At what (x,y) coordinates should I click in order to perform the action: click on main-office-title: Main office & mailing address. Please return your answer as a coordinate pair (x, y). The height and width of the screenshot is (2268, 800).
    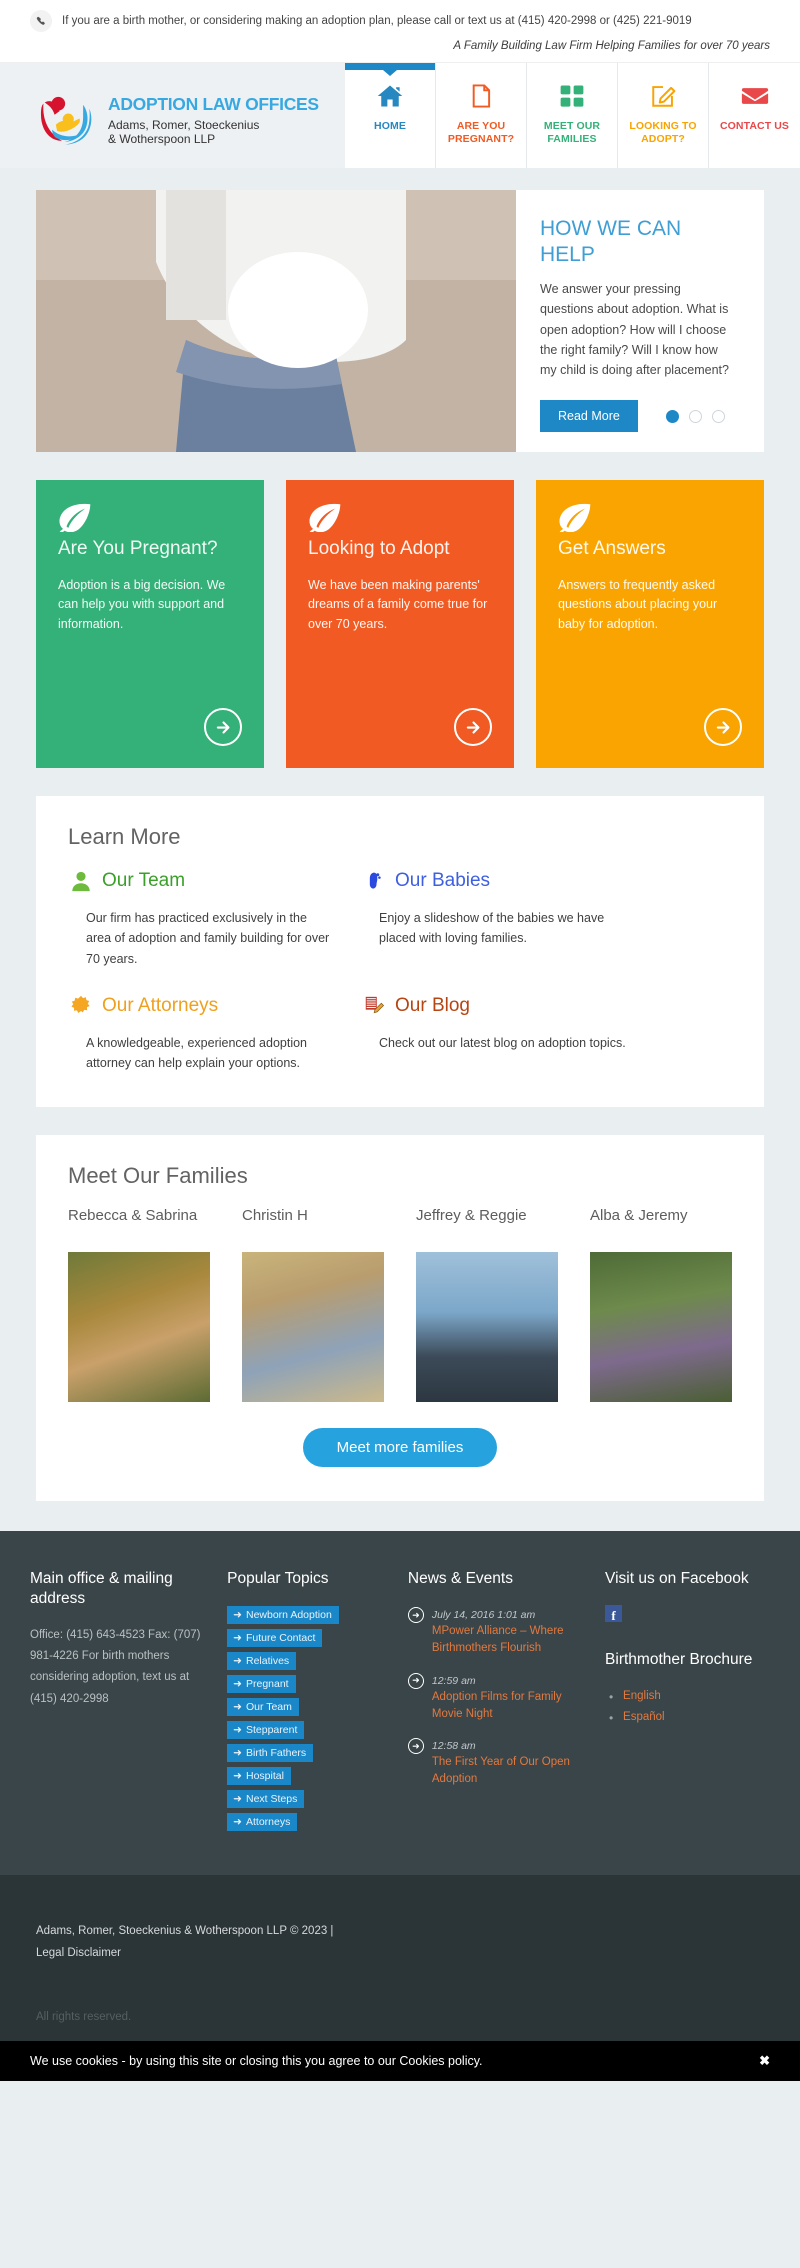
    Looking at the image, I should click on (101, 1589).